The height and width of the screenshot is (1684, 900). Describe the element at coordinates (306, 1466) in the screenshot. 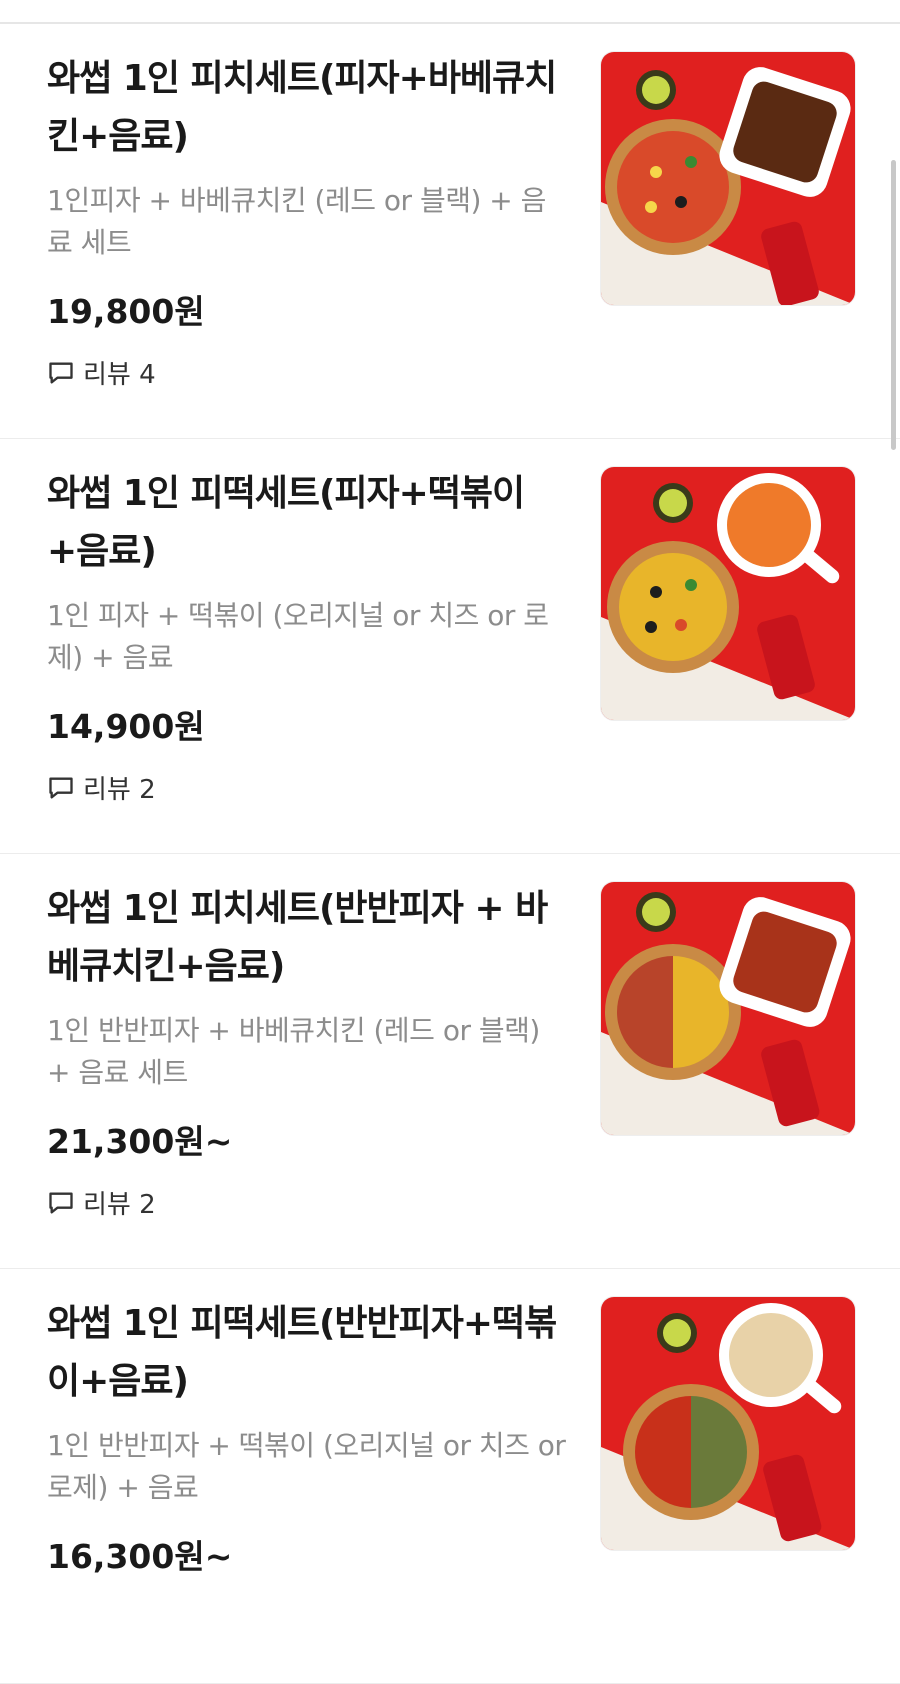

I see `menu-item-description: 1인 반반피자 + 떡볶이 (오리지널 or 치즈 or 로제) + 음료` at that location.